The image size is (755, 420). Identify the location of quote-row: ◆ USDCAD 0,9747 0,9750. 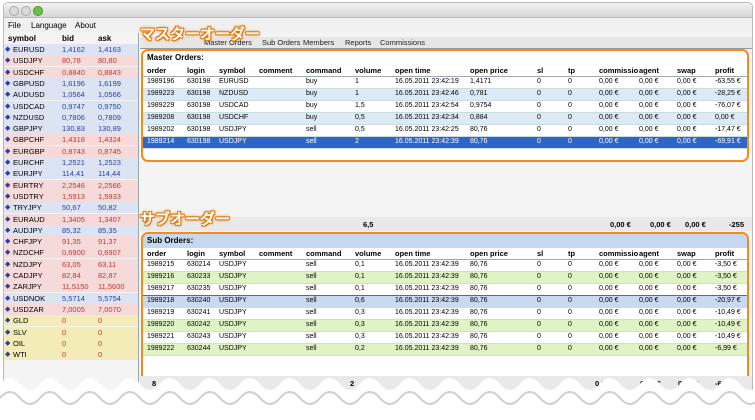
(71, 106).